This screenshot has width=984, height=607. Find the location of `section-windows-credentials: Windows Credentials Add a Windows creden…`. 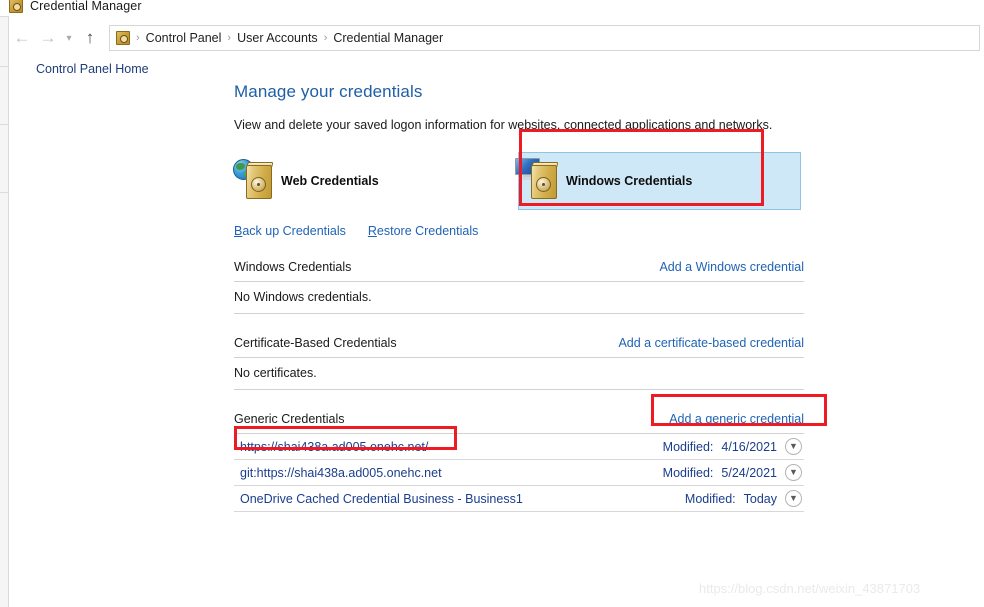

section-windows-credentials: Windows Credentials Add a Windows creden… is located at coordinates (519, 287).